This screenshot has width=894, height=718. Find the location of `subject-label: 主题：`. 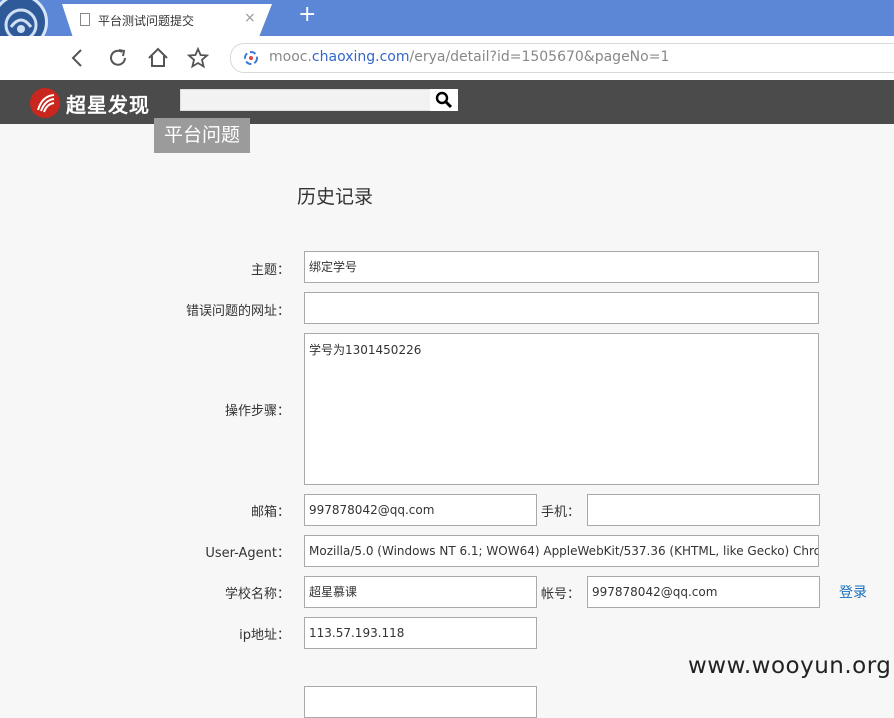

subject-label: 主题： is located at coordinates (270, 270).